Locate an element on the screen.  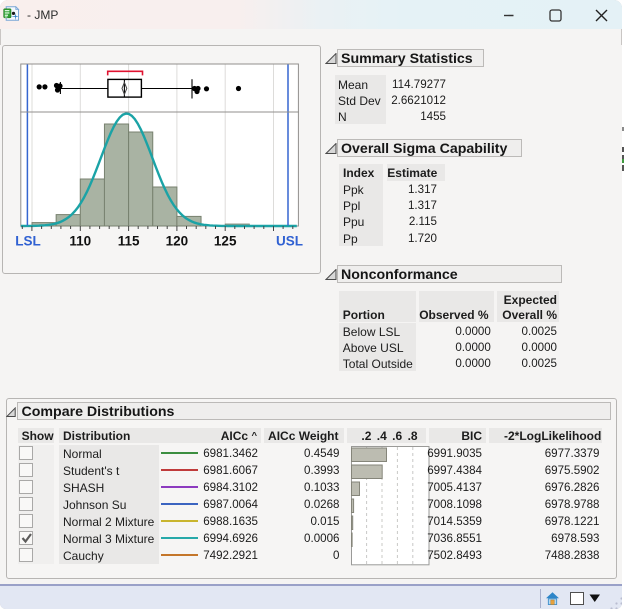
svg-text: USL is located at coordinates (289, 241).